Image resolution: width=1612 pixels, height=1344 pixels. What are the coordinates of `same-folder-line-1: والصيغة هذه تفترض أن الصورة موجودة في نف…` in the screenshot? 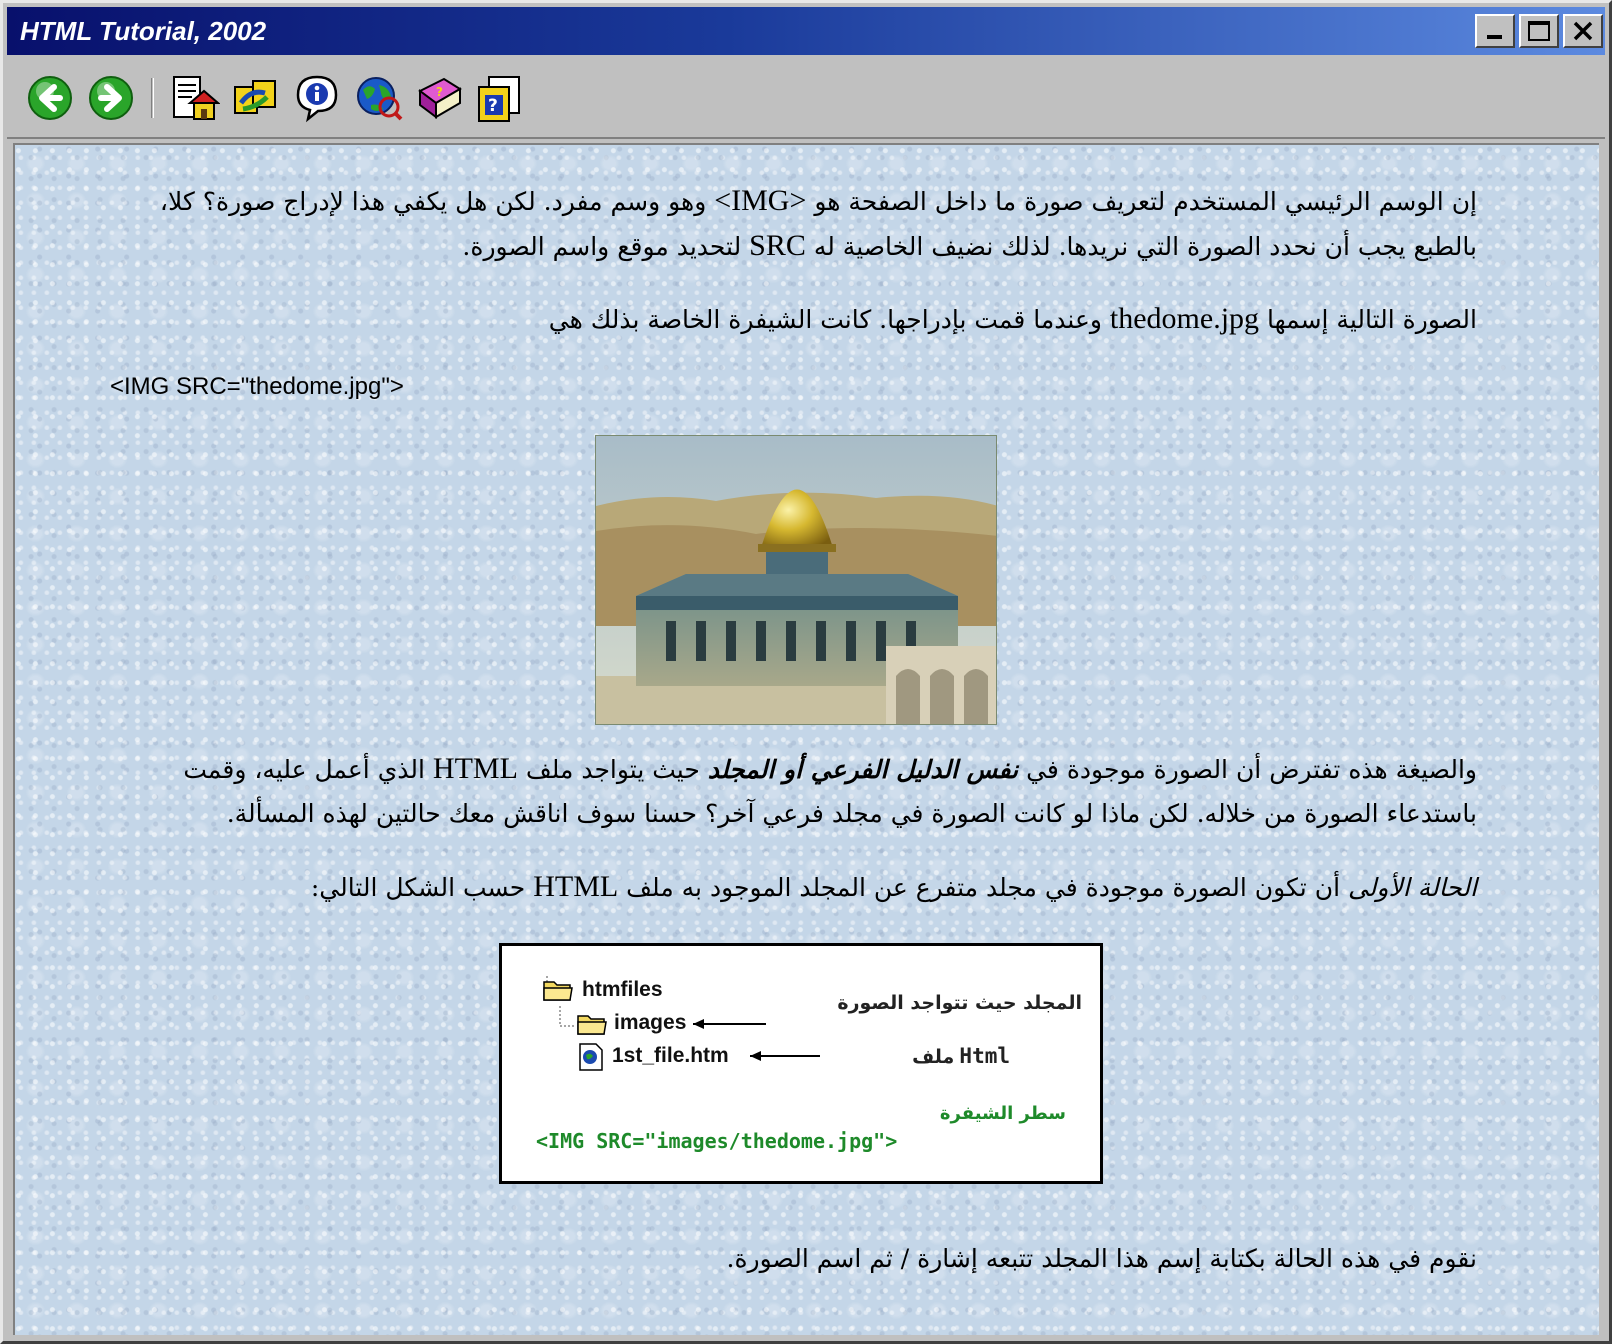 It's located at (830, 768).